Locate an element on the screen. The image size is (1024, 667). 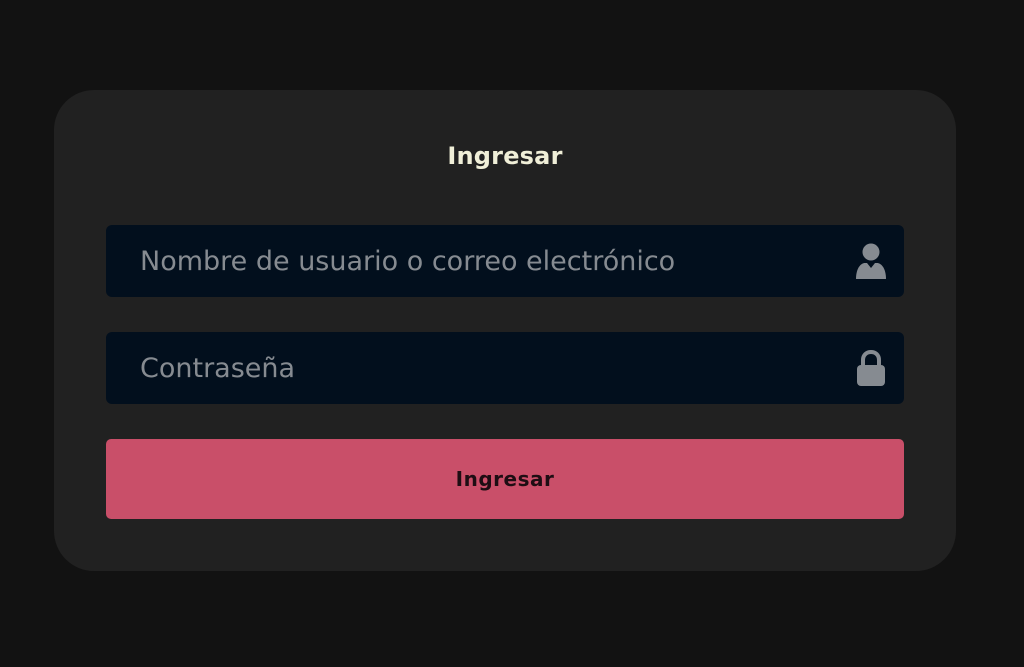
password-field is located at coordinates (505, 368).